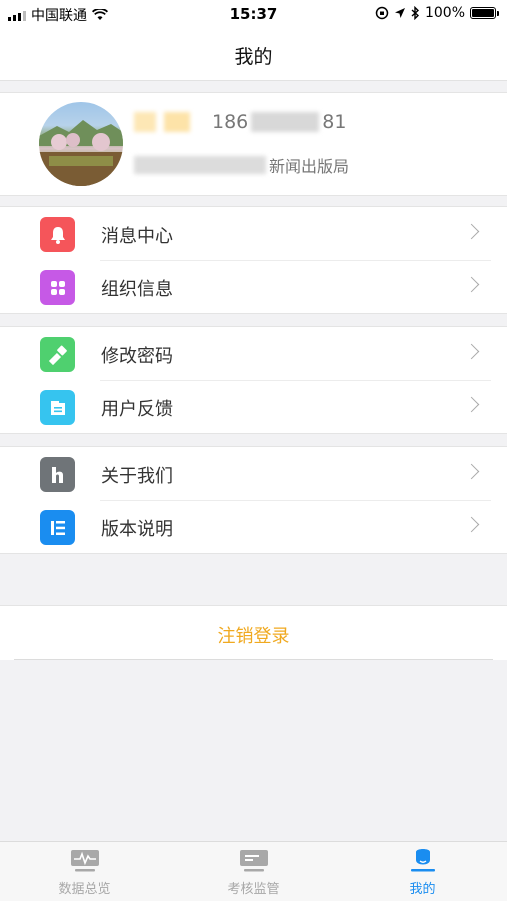 The width and height of the screenshot is (507, 901). What do you see at coordinates (422, 889) in the screenshot?
I see `tab-label: 我的` at bounding box center [422, 889].